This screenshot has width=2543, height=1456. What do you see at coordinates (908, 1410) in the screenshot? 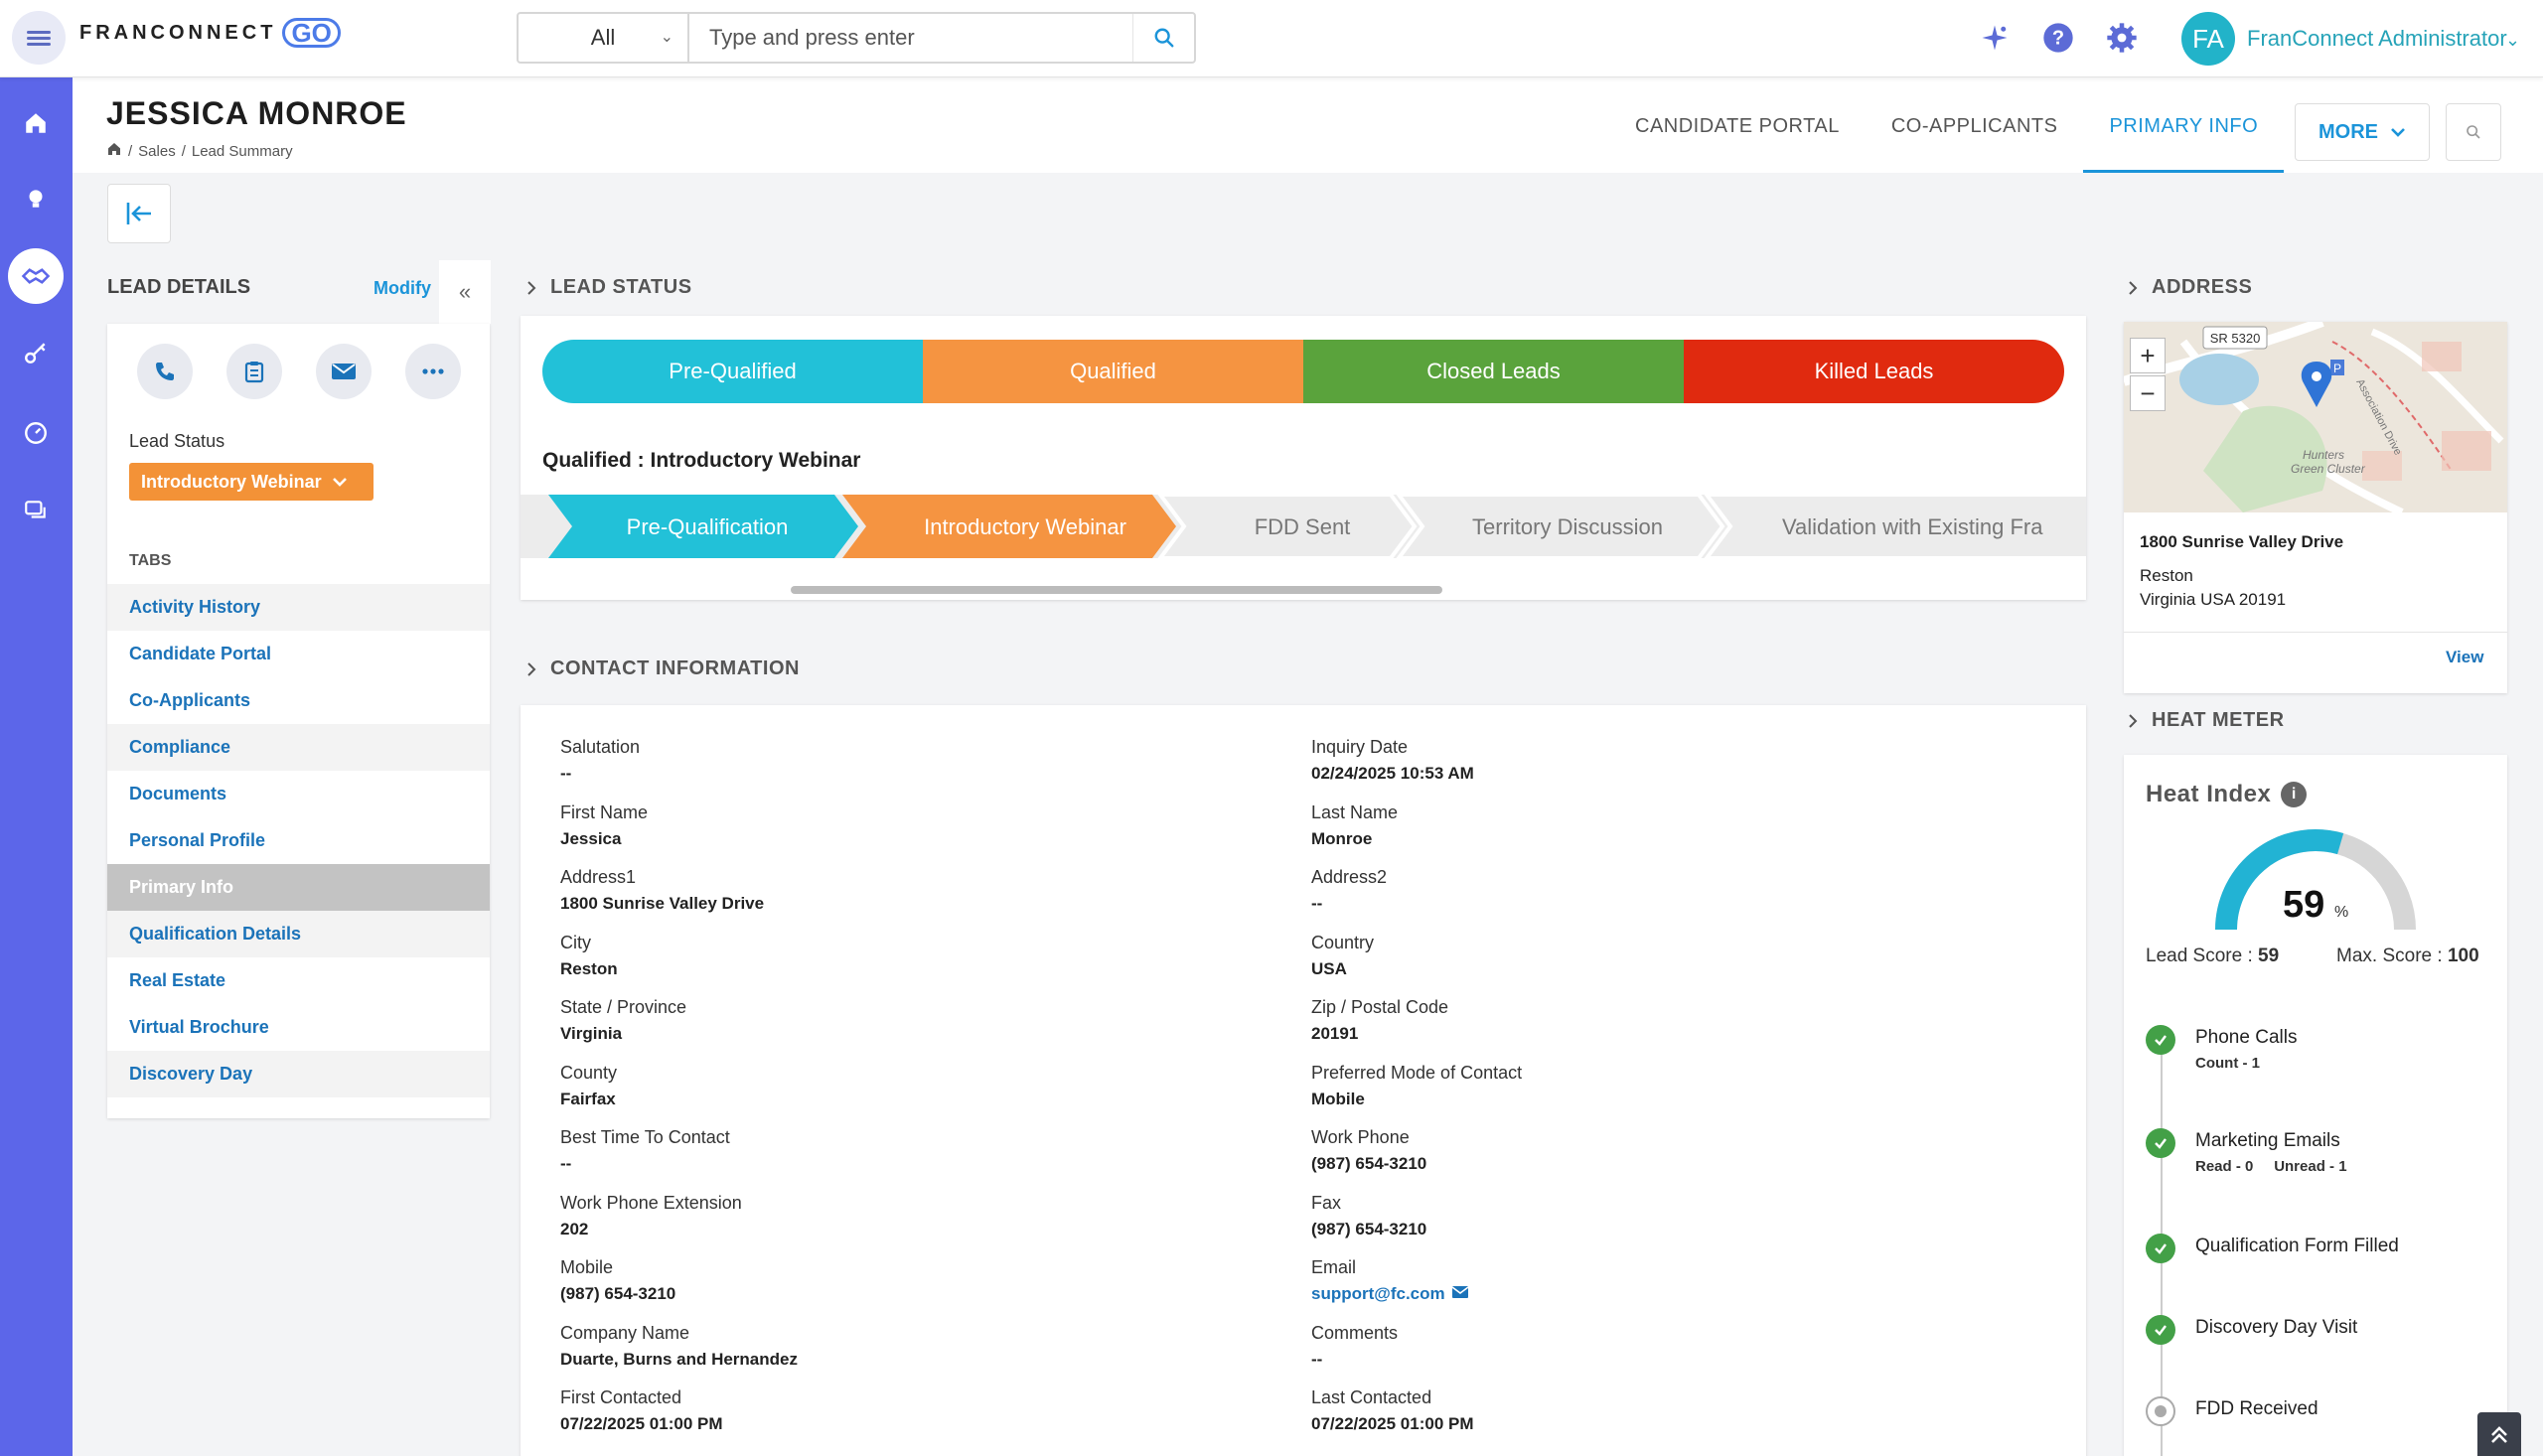
I see `field-first-contacted: First Contacted 07/22/2025 01:00 PM` at bounding box center [908, 1410].